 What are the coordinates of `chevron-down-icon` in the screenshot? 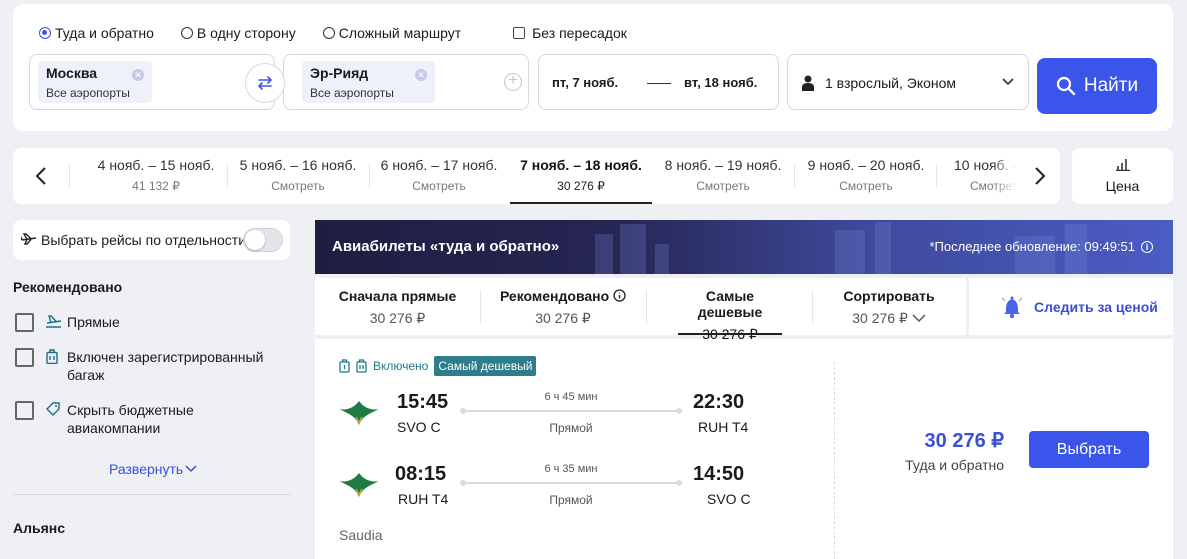 It's located at (191, 469).